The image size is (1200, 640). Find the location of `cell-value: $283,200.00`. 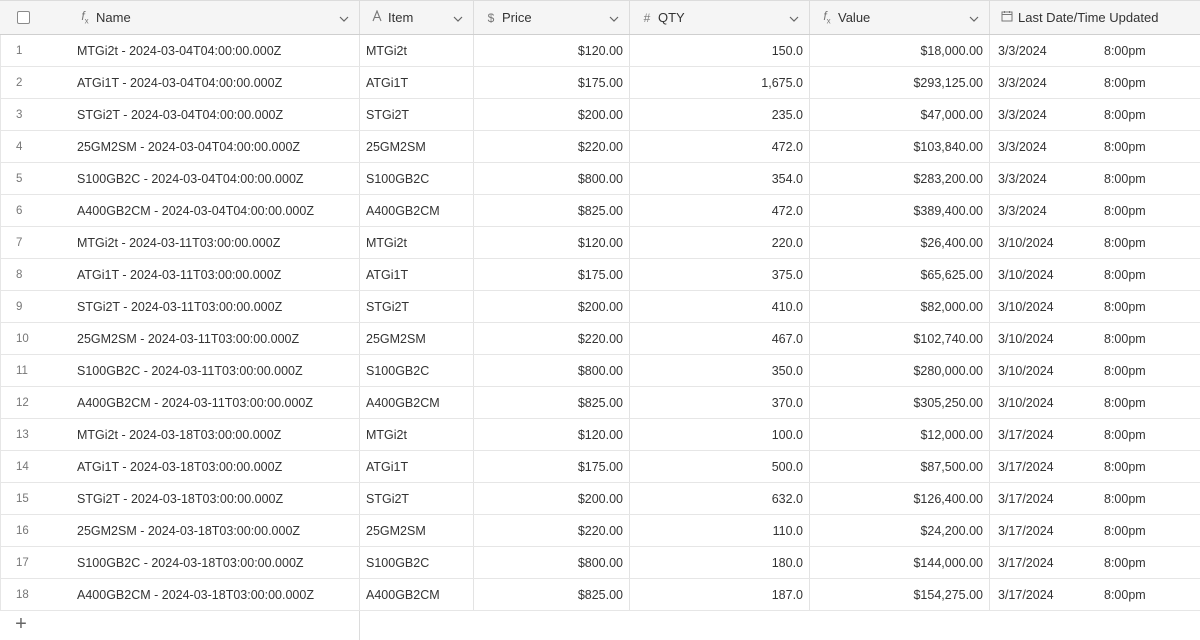

cell-value: $283,200.00 is located at coordinates (900, 178).